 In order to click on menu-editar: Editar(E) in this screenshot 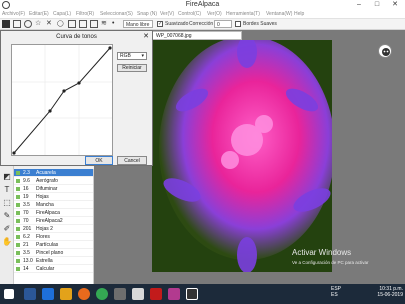, I will do `click(39, 14)`.